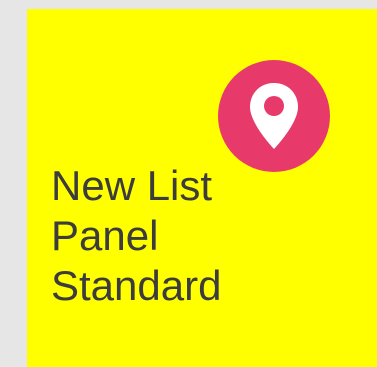  I want to click on map-pin-icon, so click(274, 116).